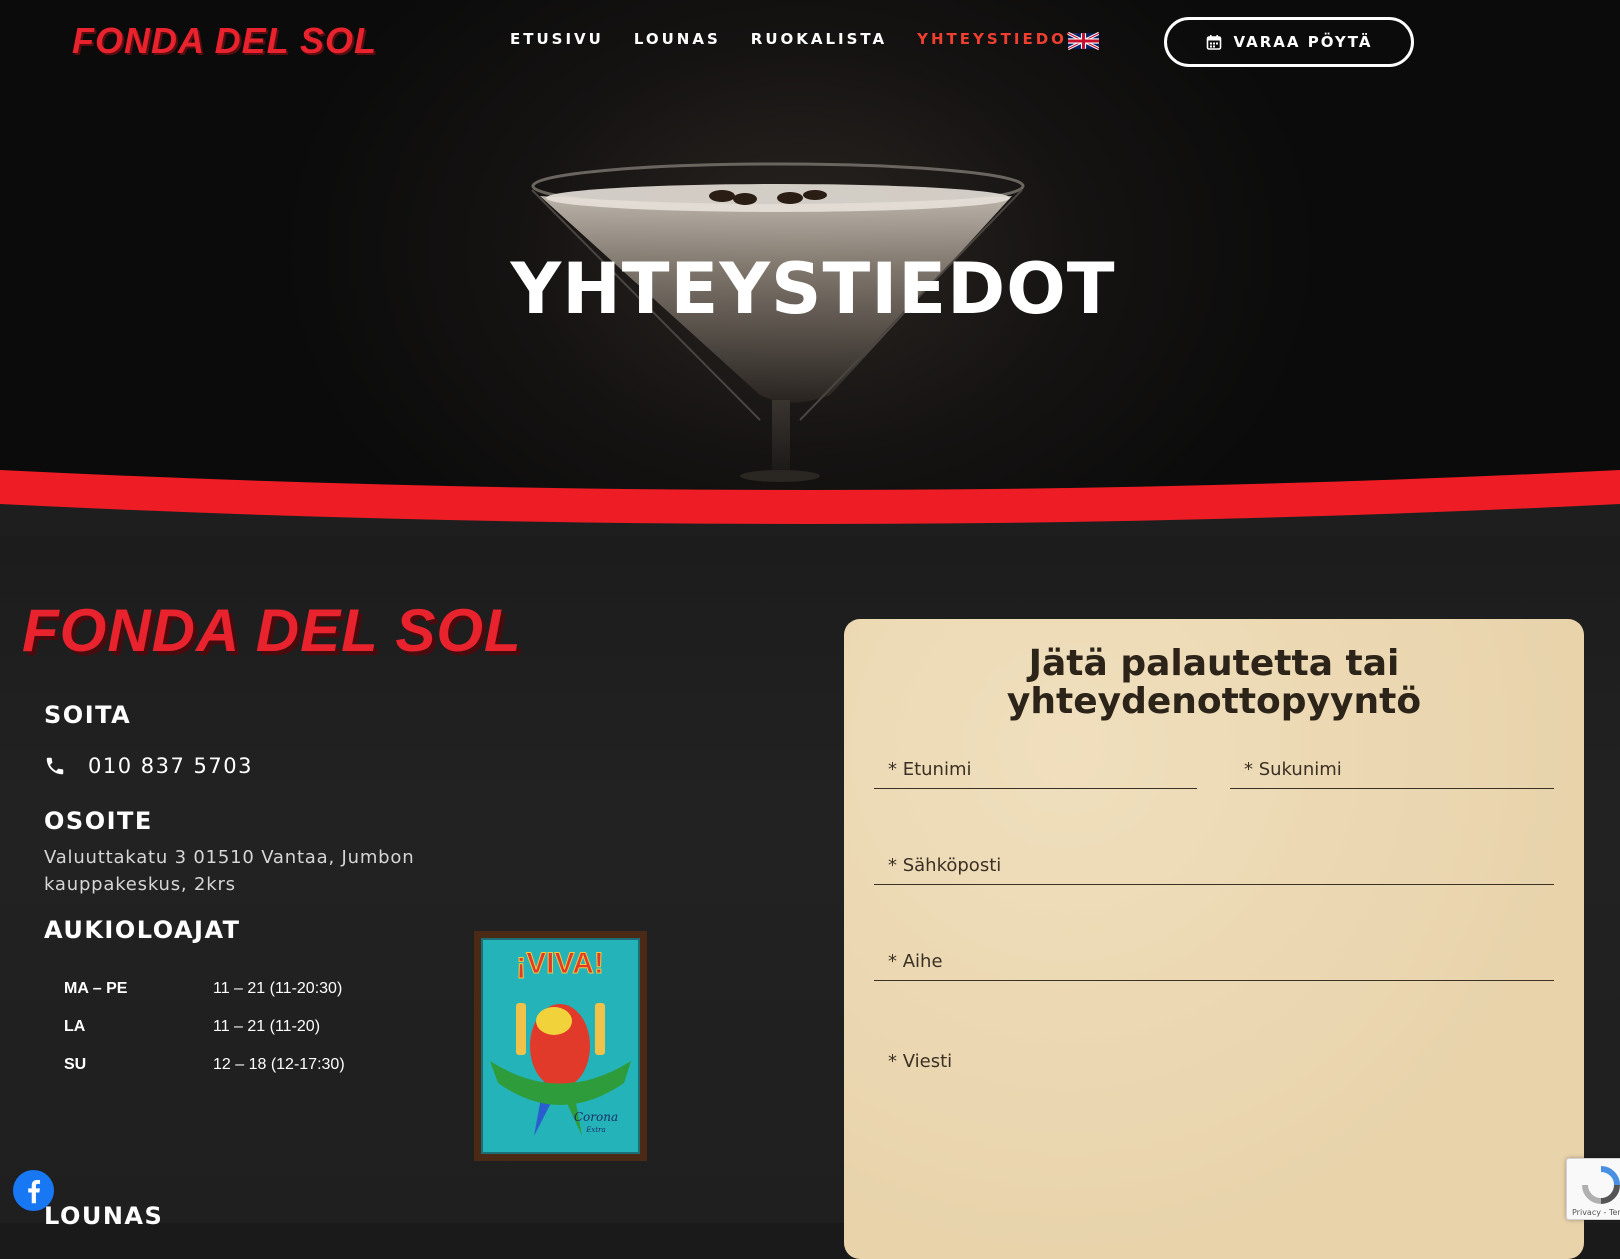 The image size is (1620, 1259). What do you see at coordinates (170, 766) in the screenshot?
I see `phone-number: 010 837 5703` at bounding box center [170, 766].